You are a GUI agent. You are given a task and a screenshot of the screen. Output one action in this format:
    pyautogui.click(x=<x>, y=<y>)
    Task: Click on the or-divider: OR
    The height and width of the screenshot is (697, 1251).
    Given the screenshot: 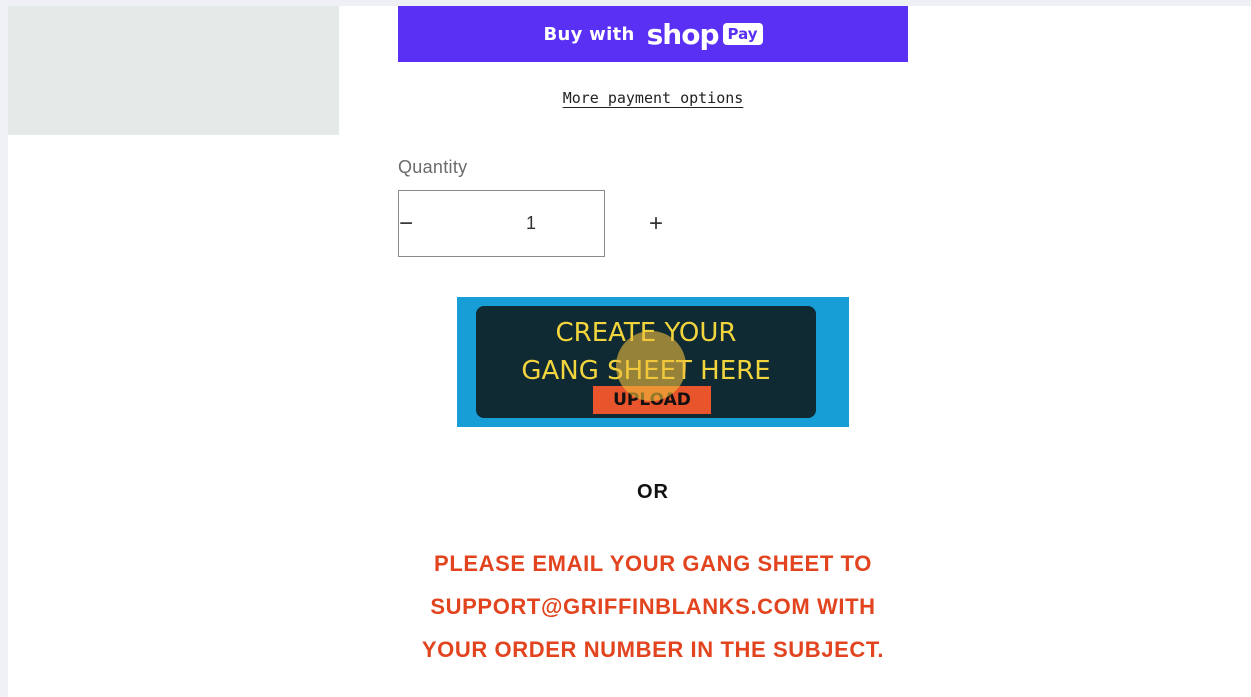 What is the action you would take?
    pyautogui.click(x=653, y=492)
    